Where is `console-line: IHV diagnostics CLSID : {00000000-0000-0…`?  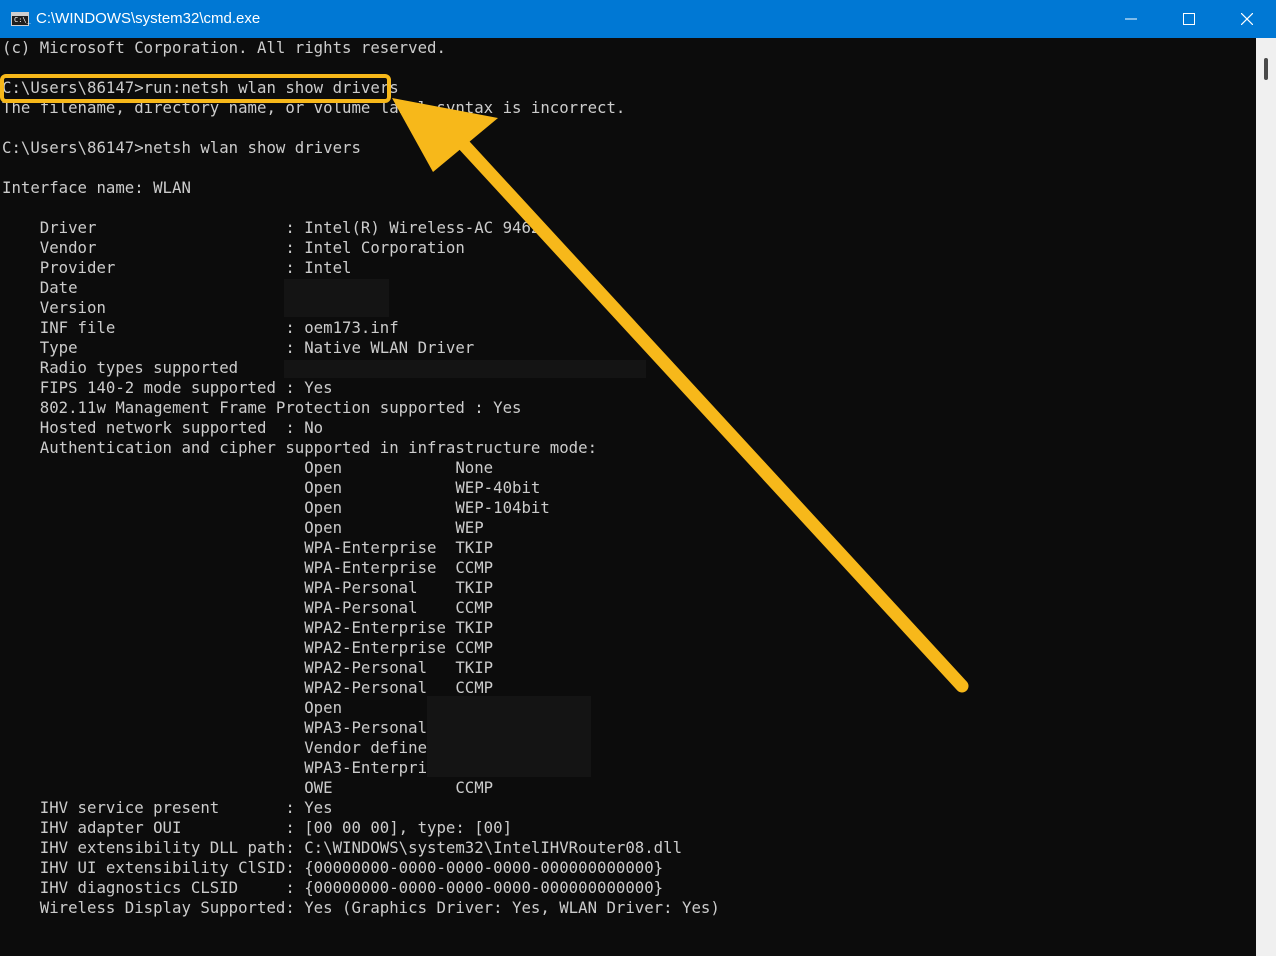
console-line: IHV diagnostics CLSID : {00000000-0000-0… is located at coordinates (333, 887).